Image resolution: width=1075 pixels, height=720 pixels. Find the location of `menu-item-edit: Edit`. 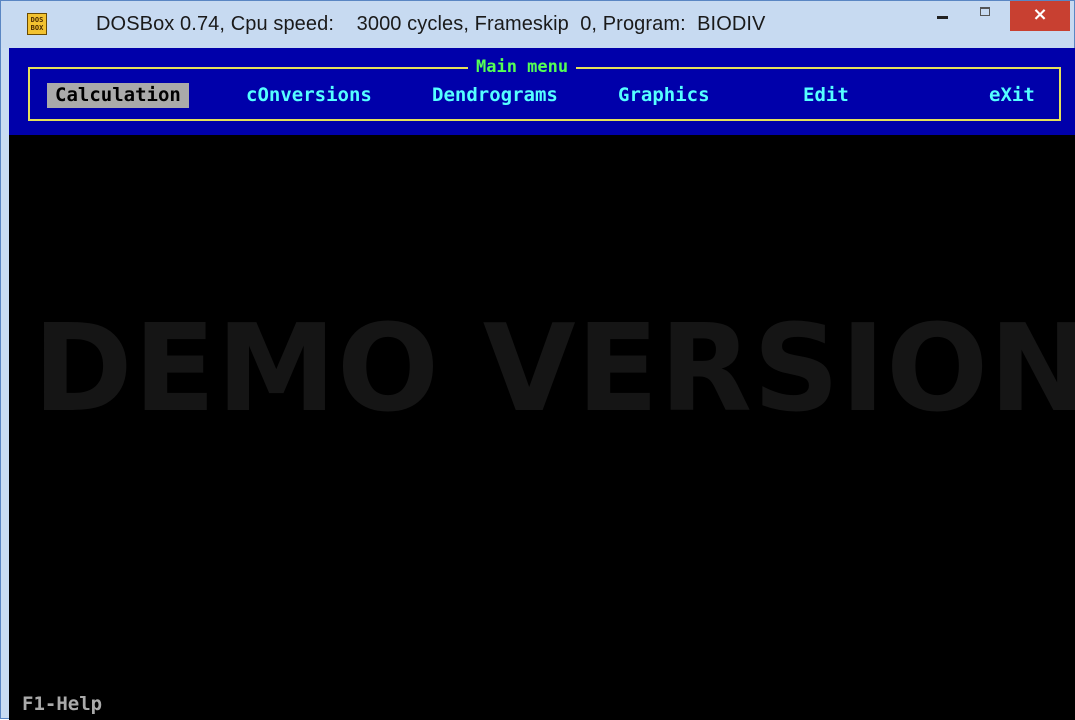

menu-item-edit: Edit is located at coordinates (826, 95).